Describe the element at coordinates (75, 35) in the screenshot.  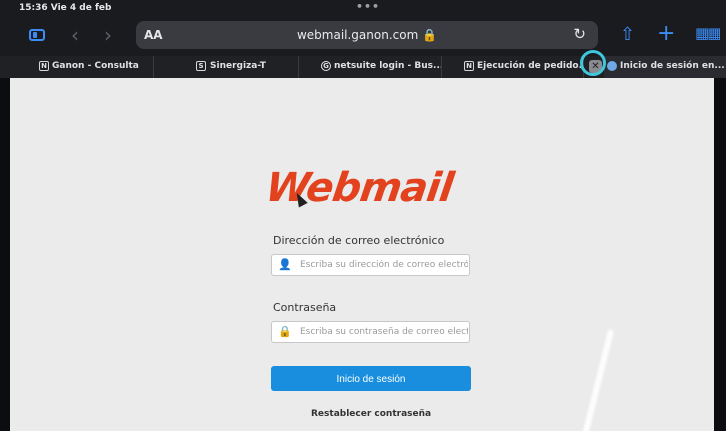
I see `back-icon: ‹` at that location.